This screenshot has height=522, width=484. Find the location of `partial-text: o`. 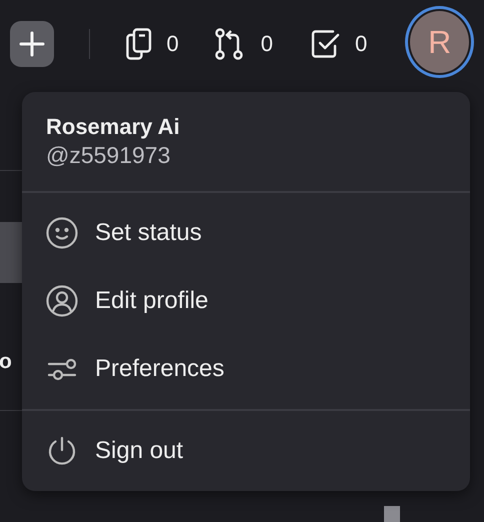

partial-text: o is located at coordinates (6, 362).